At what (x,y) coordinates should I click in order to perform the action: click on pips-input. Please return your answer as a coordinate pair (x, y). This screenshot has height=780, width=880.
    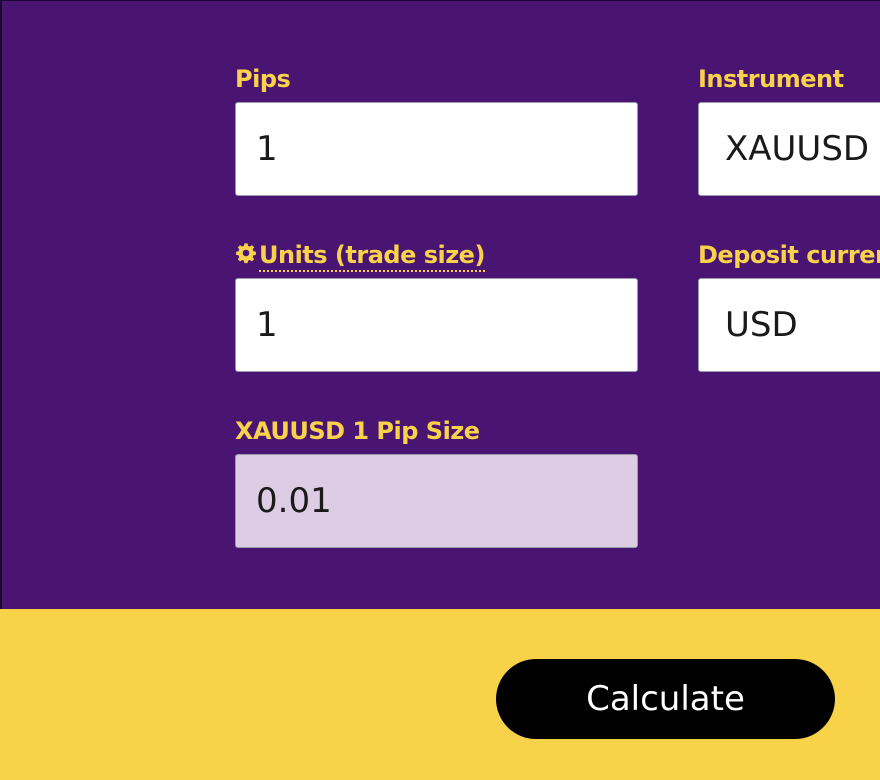
    Looking at the image, I should click on (436, 149).